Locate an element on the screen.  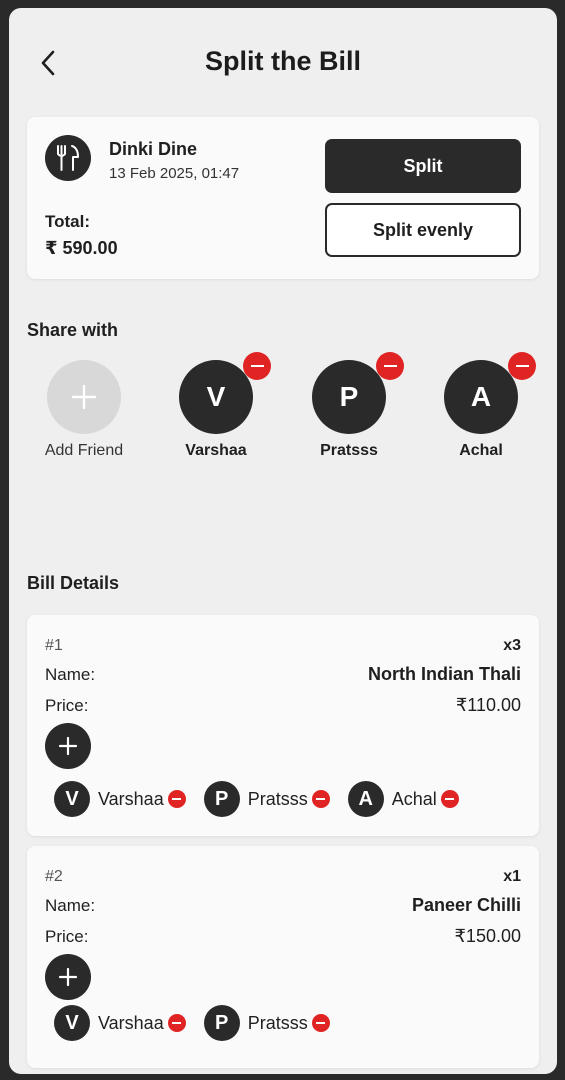
avatar-initial: P is located at coordinates (349, 396).